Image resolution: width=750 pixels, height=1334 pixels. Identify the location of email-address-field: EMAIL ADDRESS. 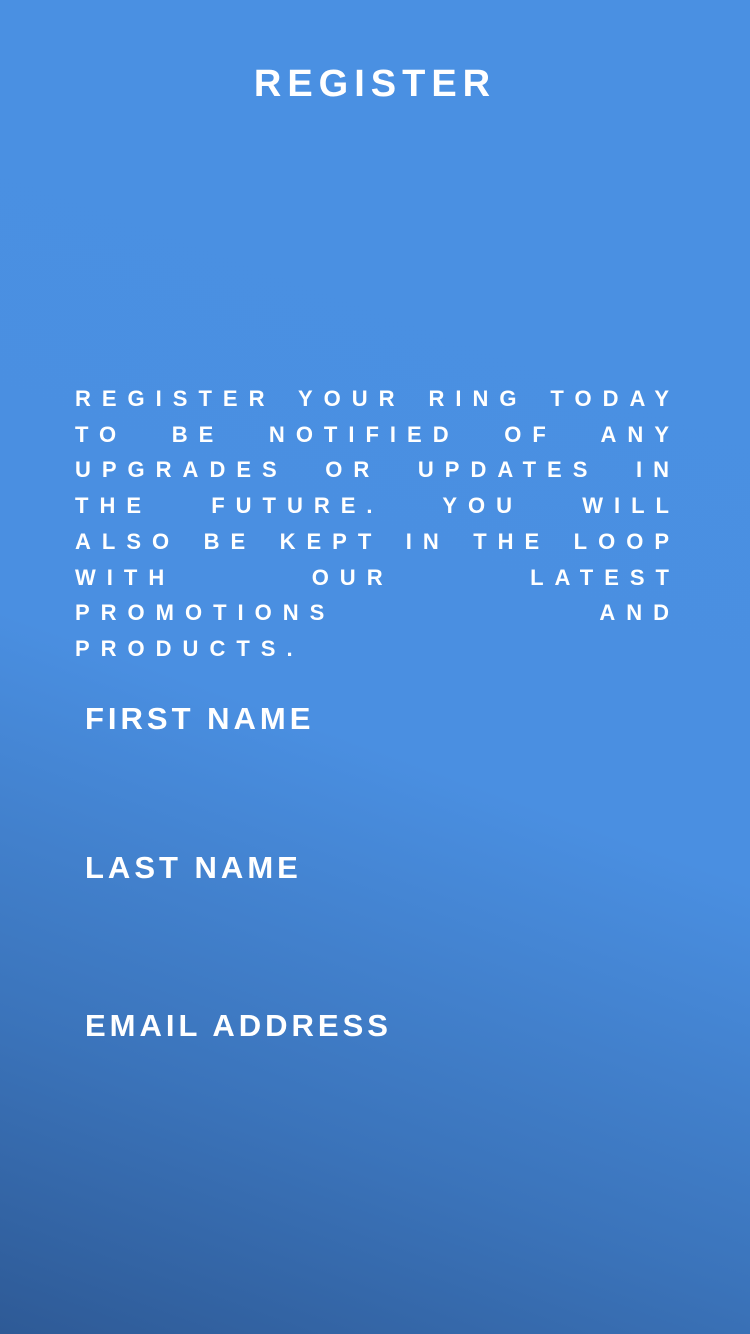
(375, 1026).